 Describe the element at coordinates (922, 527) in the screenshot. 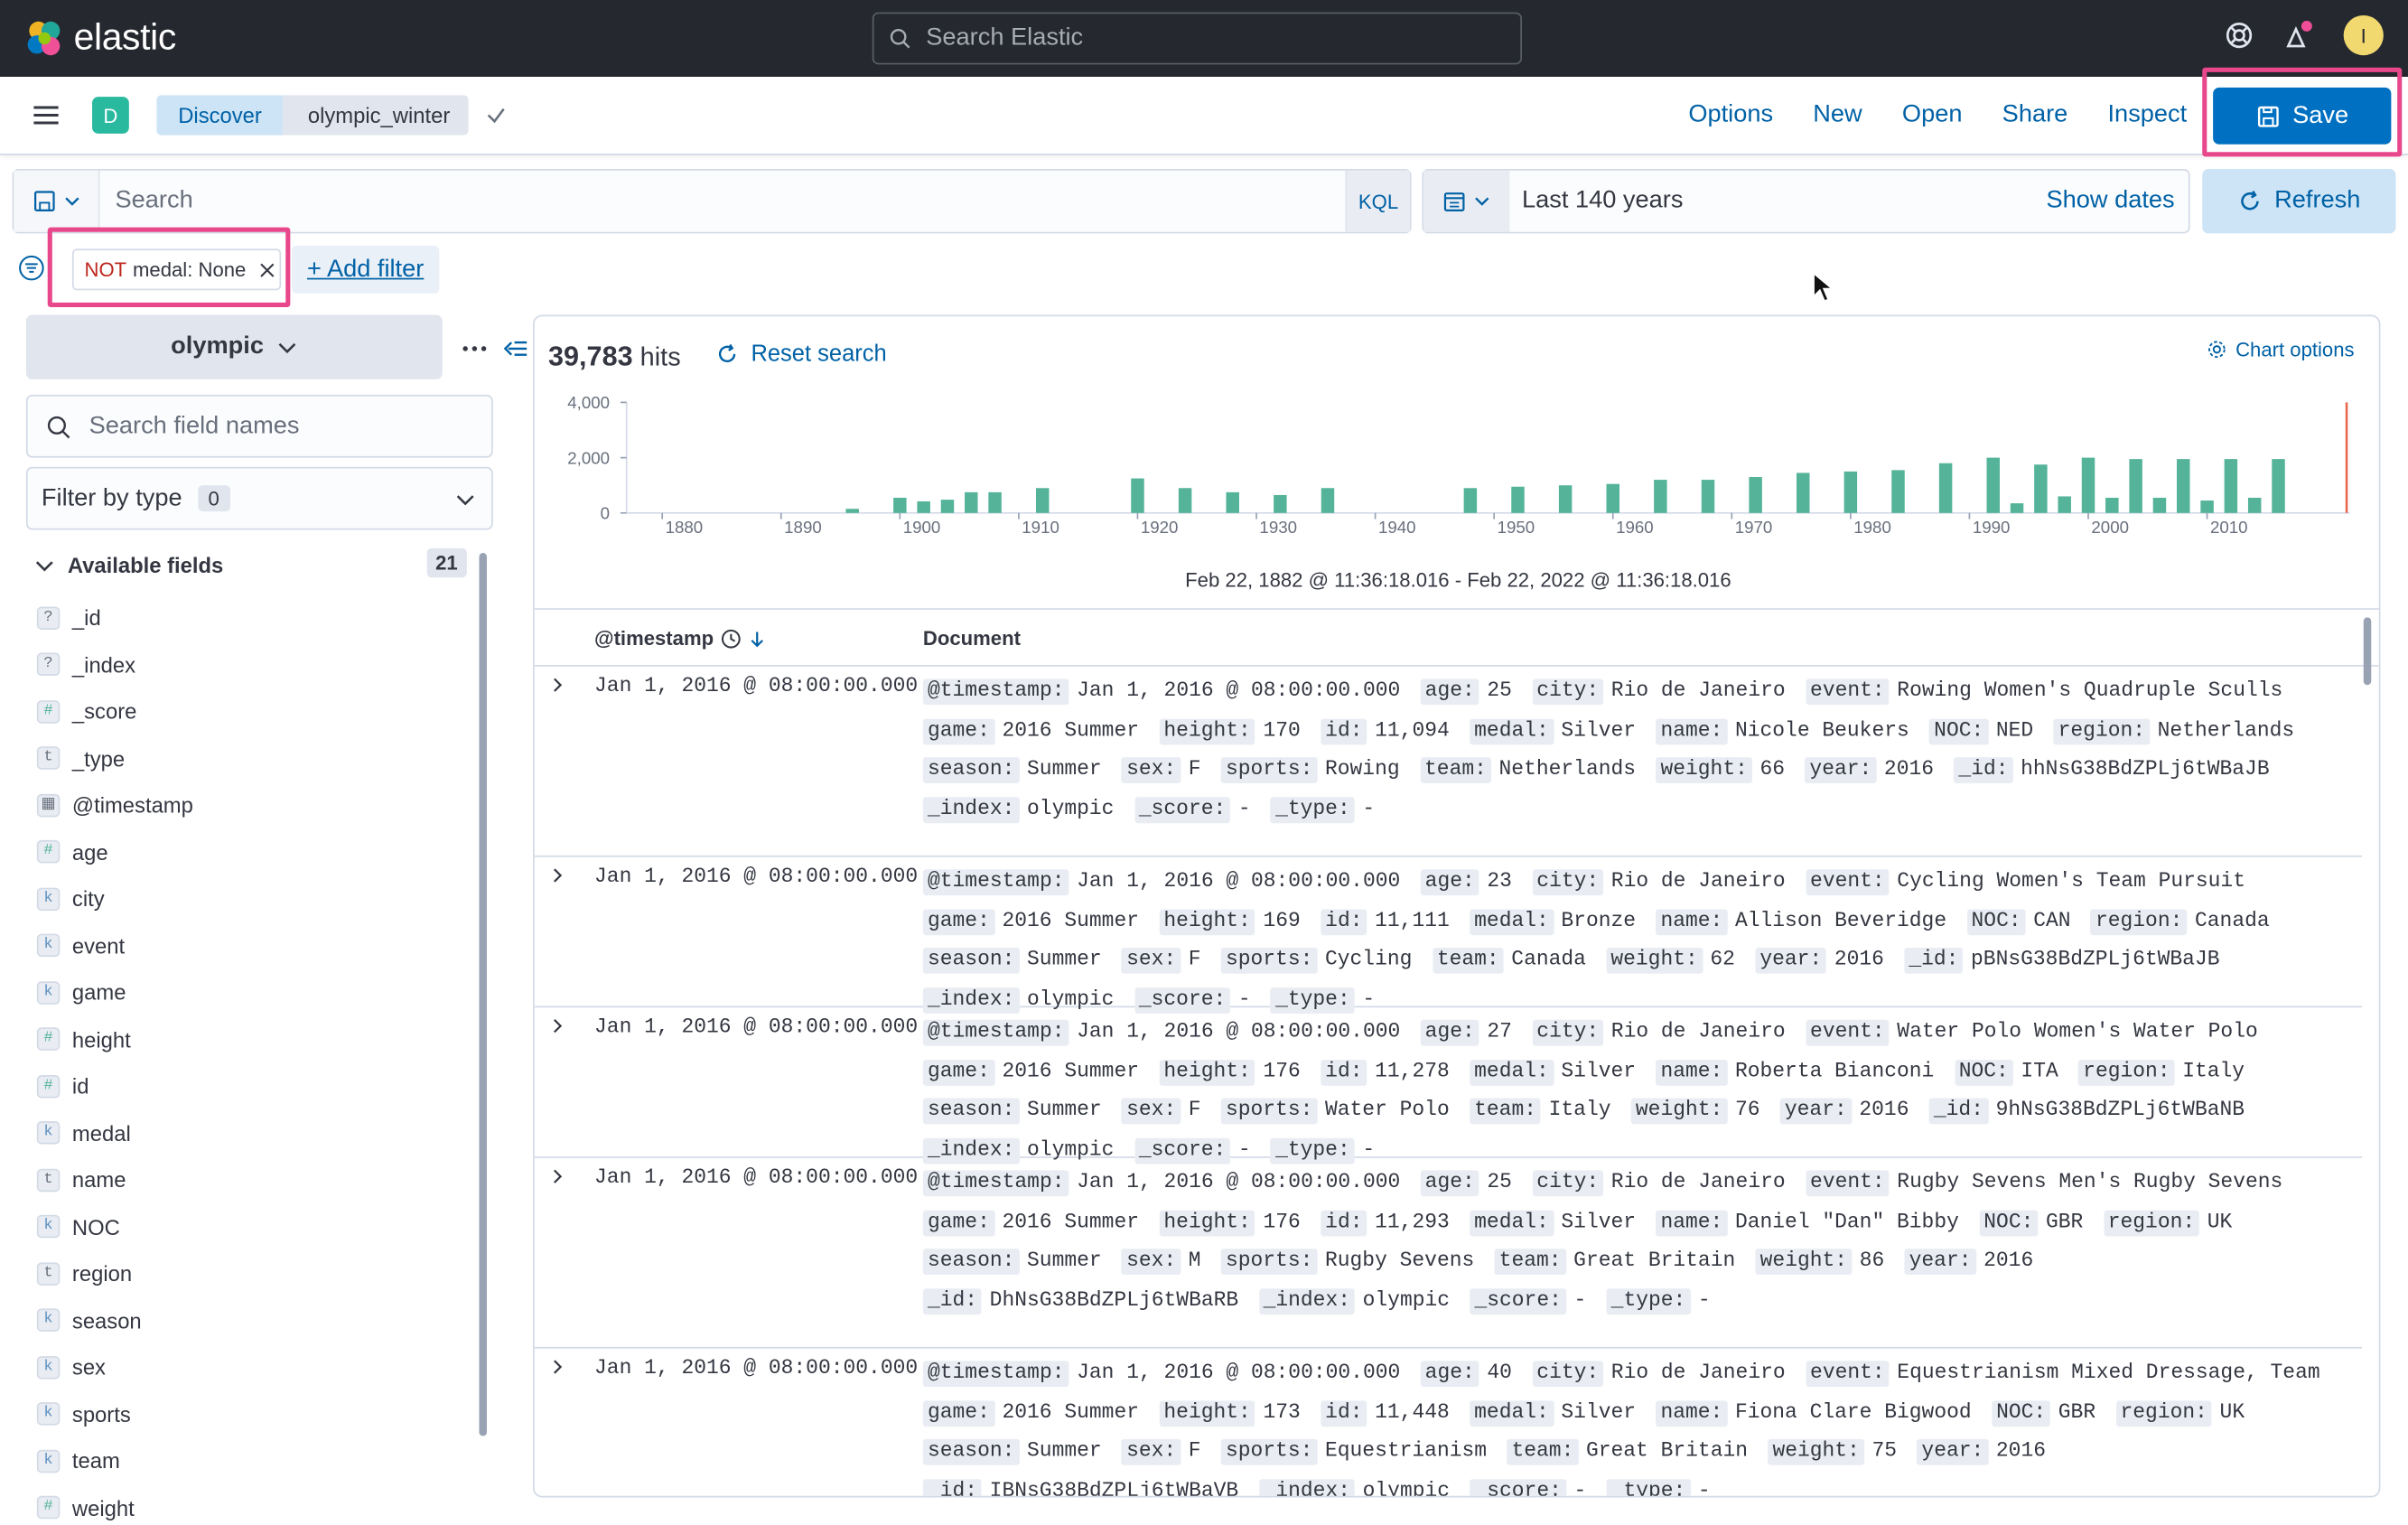

I see `x-tick-label: 1900` at that location.